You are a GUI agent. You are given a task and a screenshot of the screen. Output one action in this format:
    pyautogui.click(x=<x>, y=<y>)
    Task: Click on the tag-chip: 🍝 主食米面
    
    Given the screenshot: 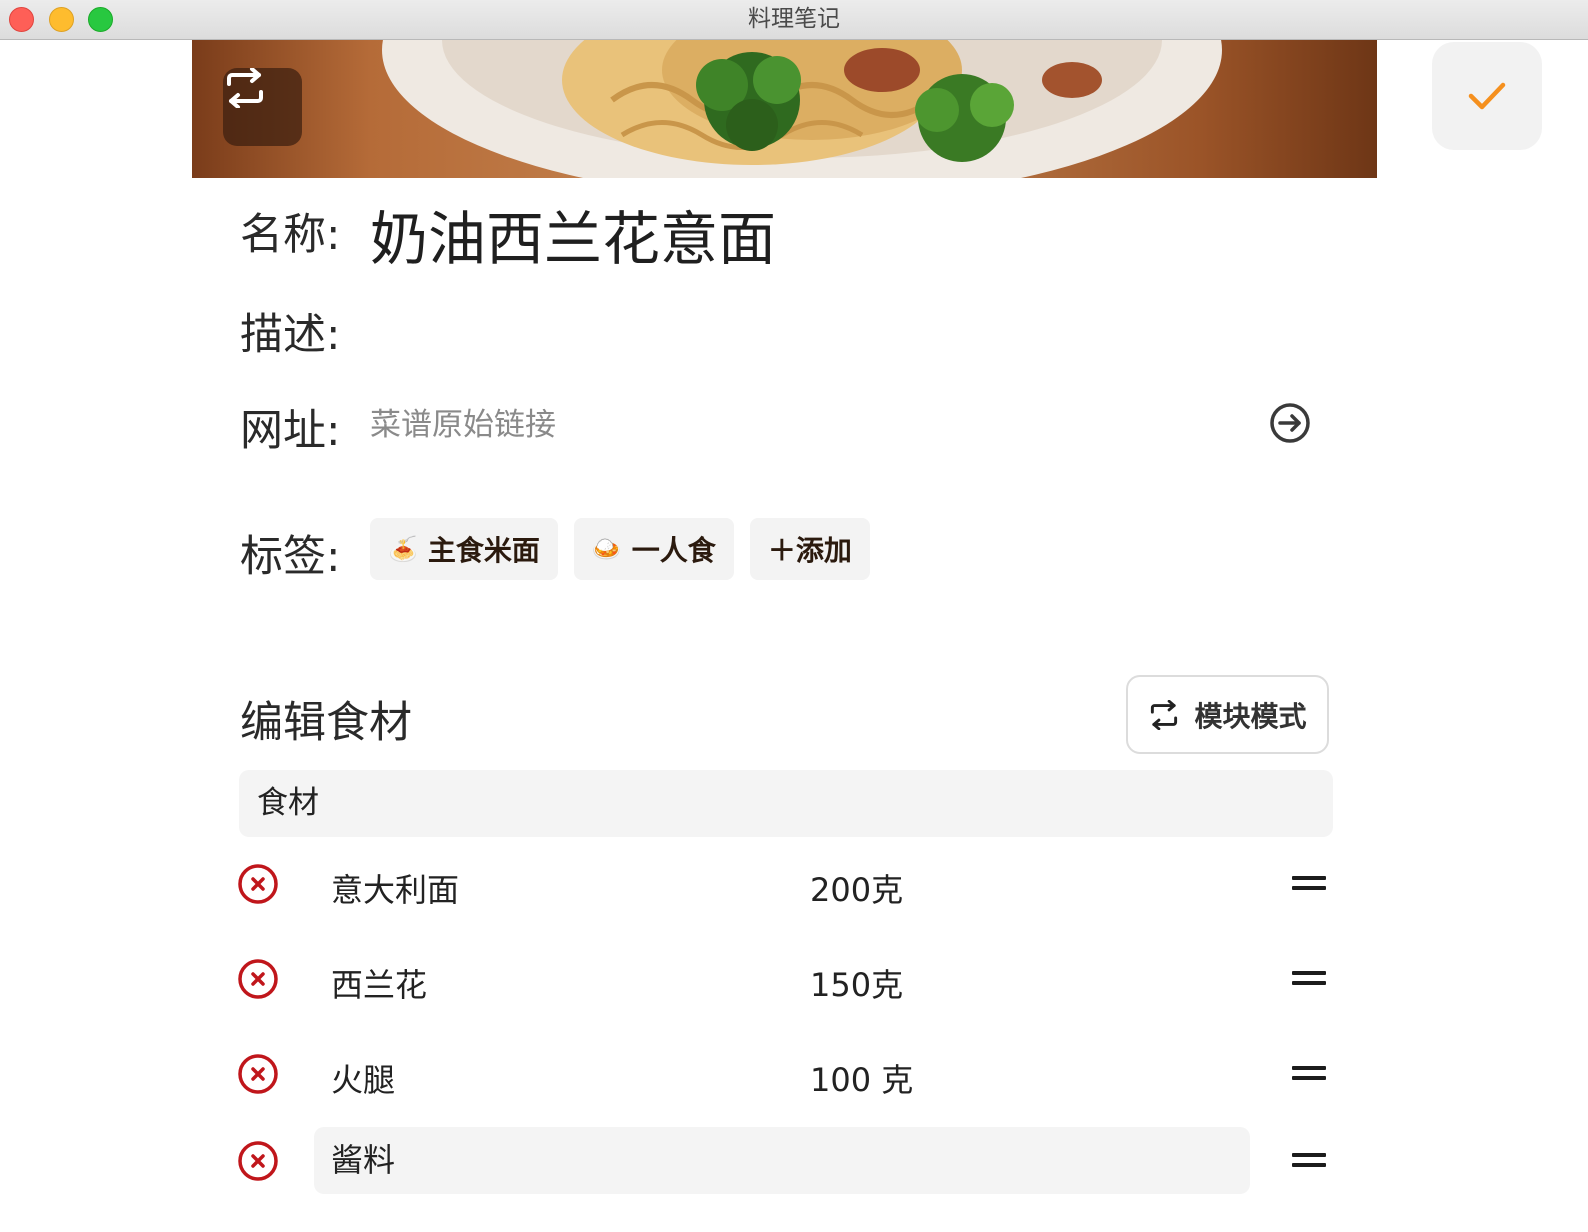 What is the action you would take?
    pyautogui.click(x=464, y=549)
    